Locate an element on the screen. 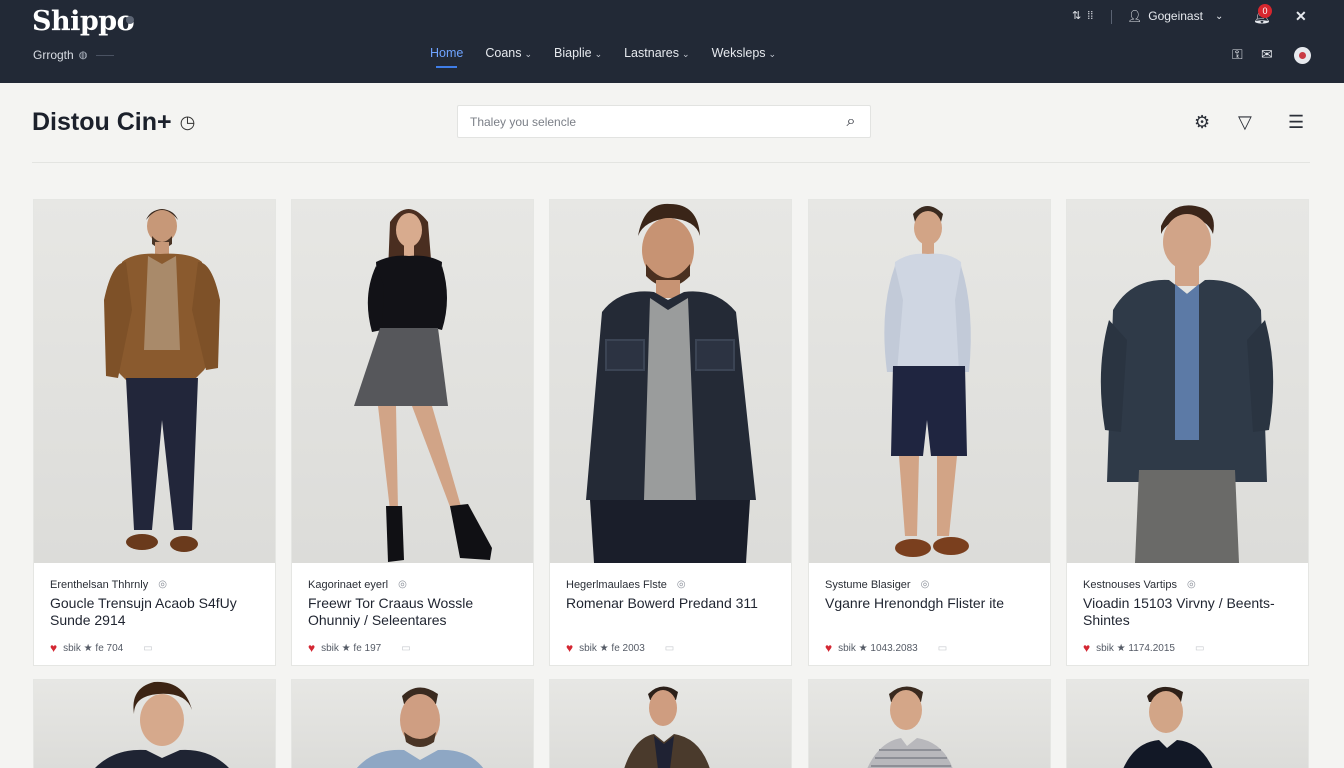 The image size is (1344, 768). settings-gear-icon: ⚙ is located at coordinates (1202, 122).